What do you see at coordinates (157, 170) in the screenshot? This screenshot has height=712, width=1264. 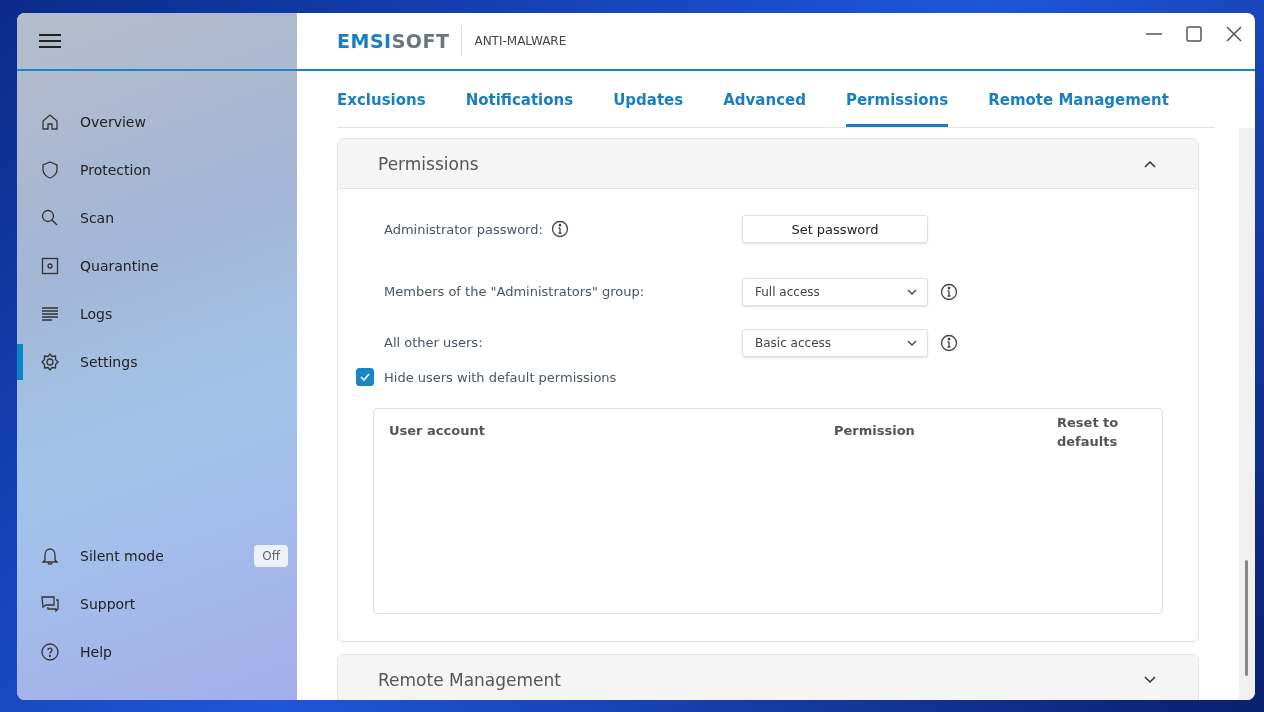 I see `nav-item: Protection` at bounding box center [157, 170].